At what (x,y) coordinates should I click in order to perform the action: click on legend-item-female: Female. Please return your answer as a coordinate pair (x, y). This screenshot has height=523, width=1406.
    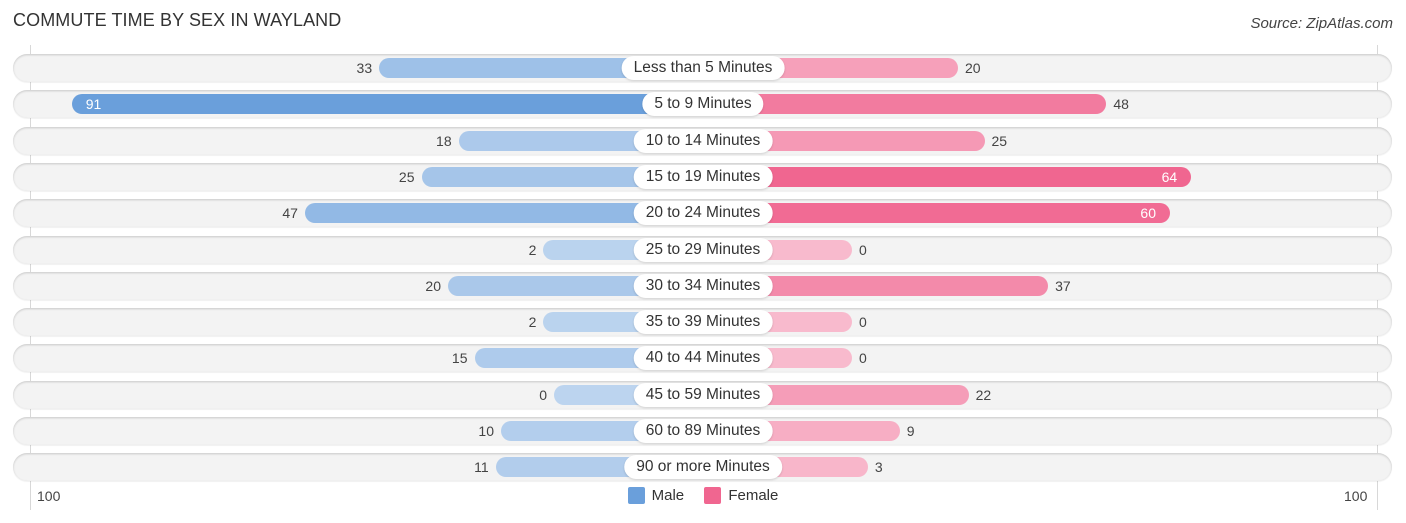
    Looking at the image, I should click on (741, 495).